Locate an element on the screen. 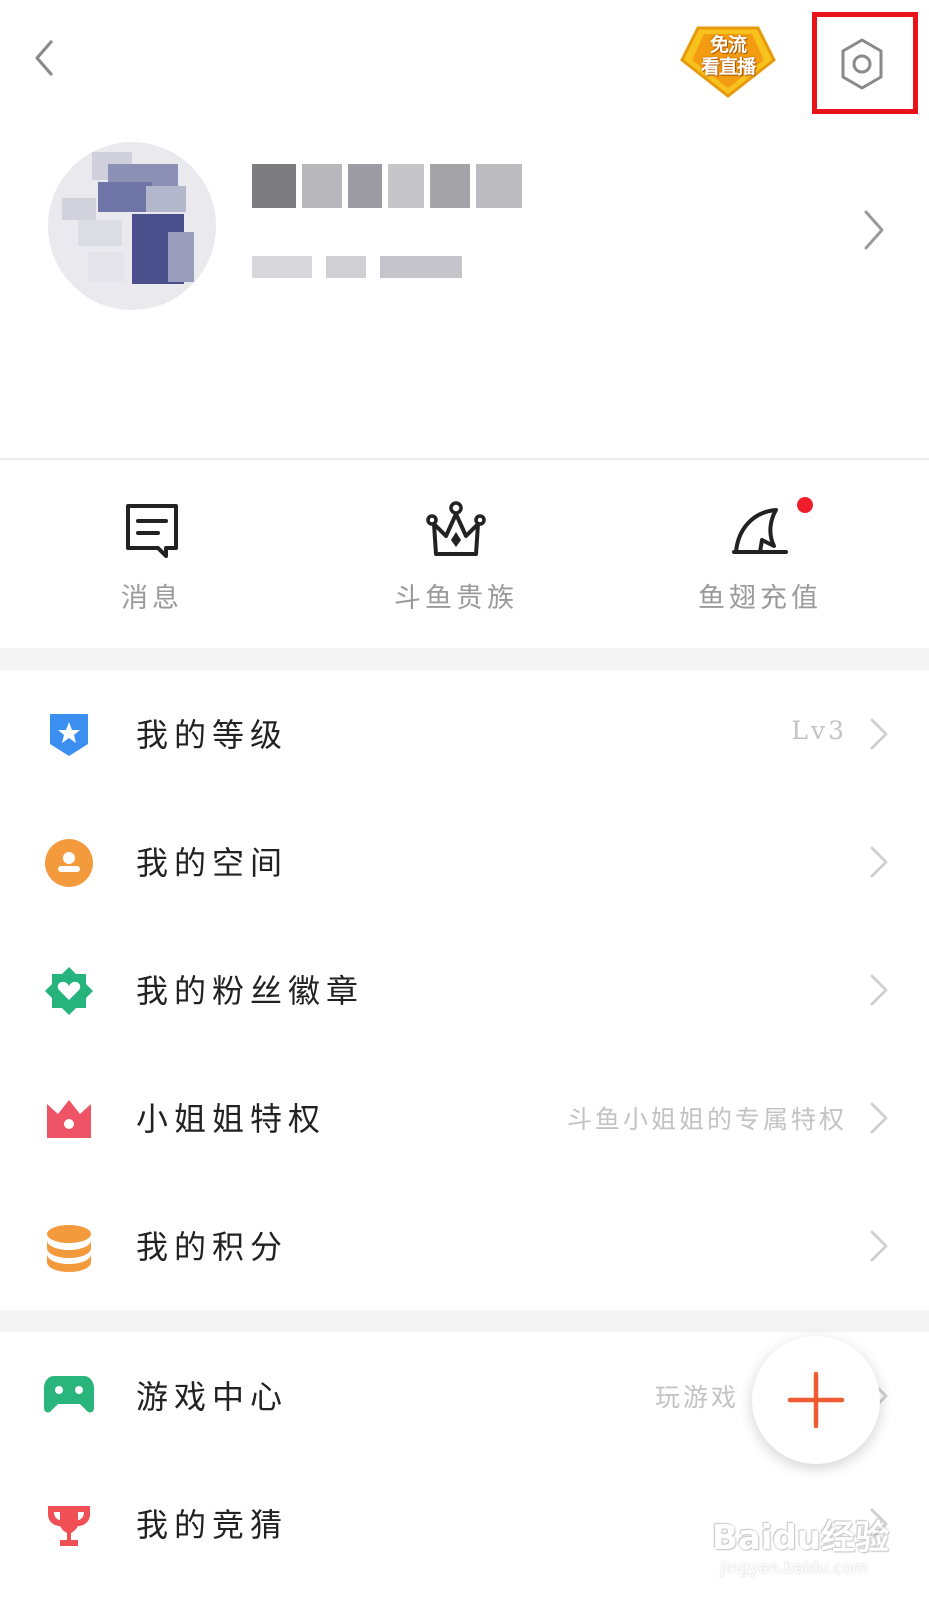 This screenshot has width=929, height=1600. quick-action-recharge: 鱼翅充值 is located at coordinates (760, 555).